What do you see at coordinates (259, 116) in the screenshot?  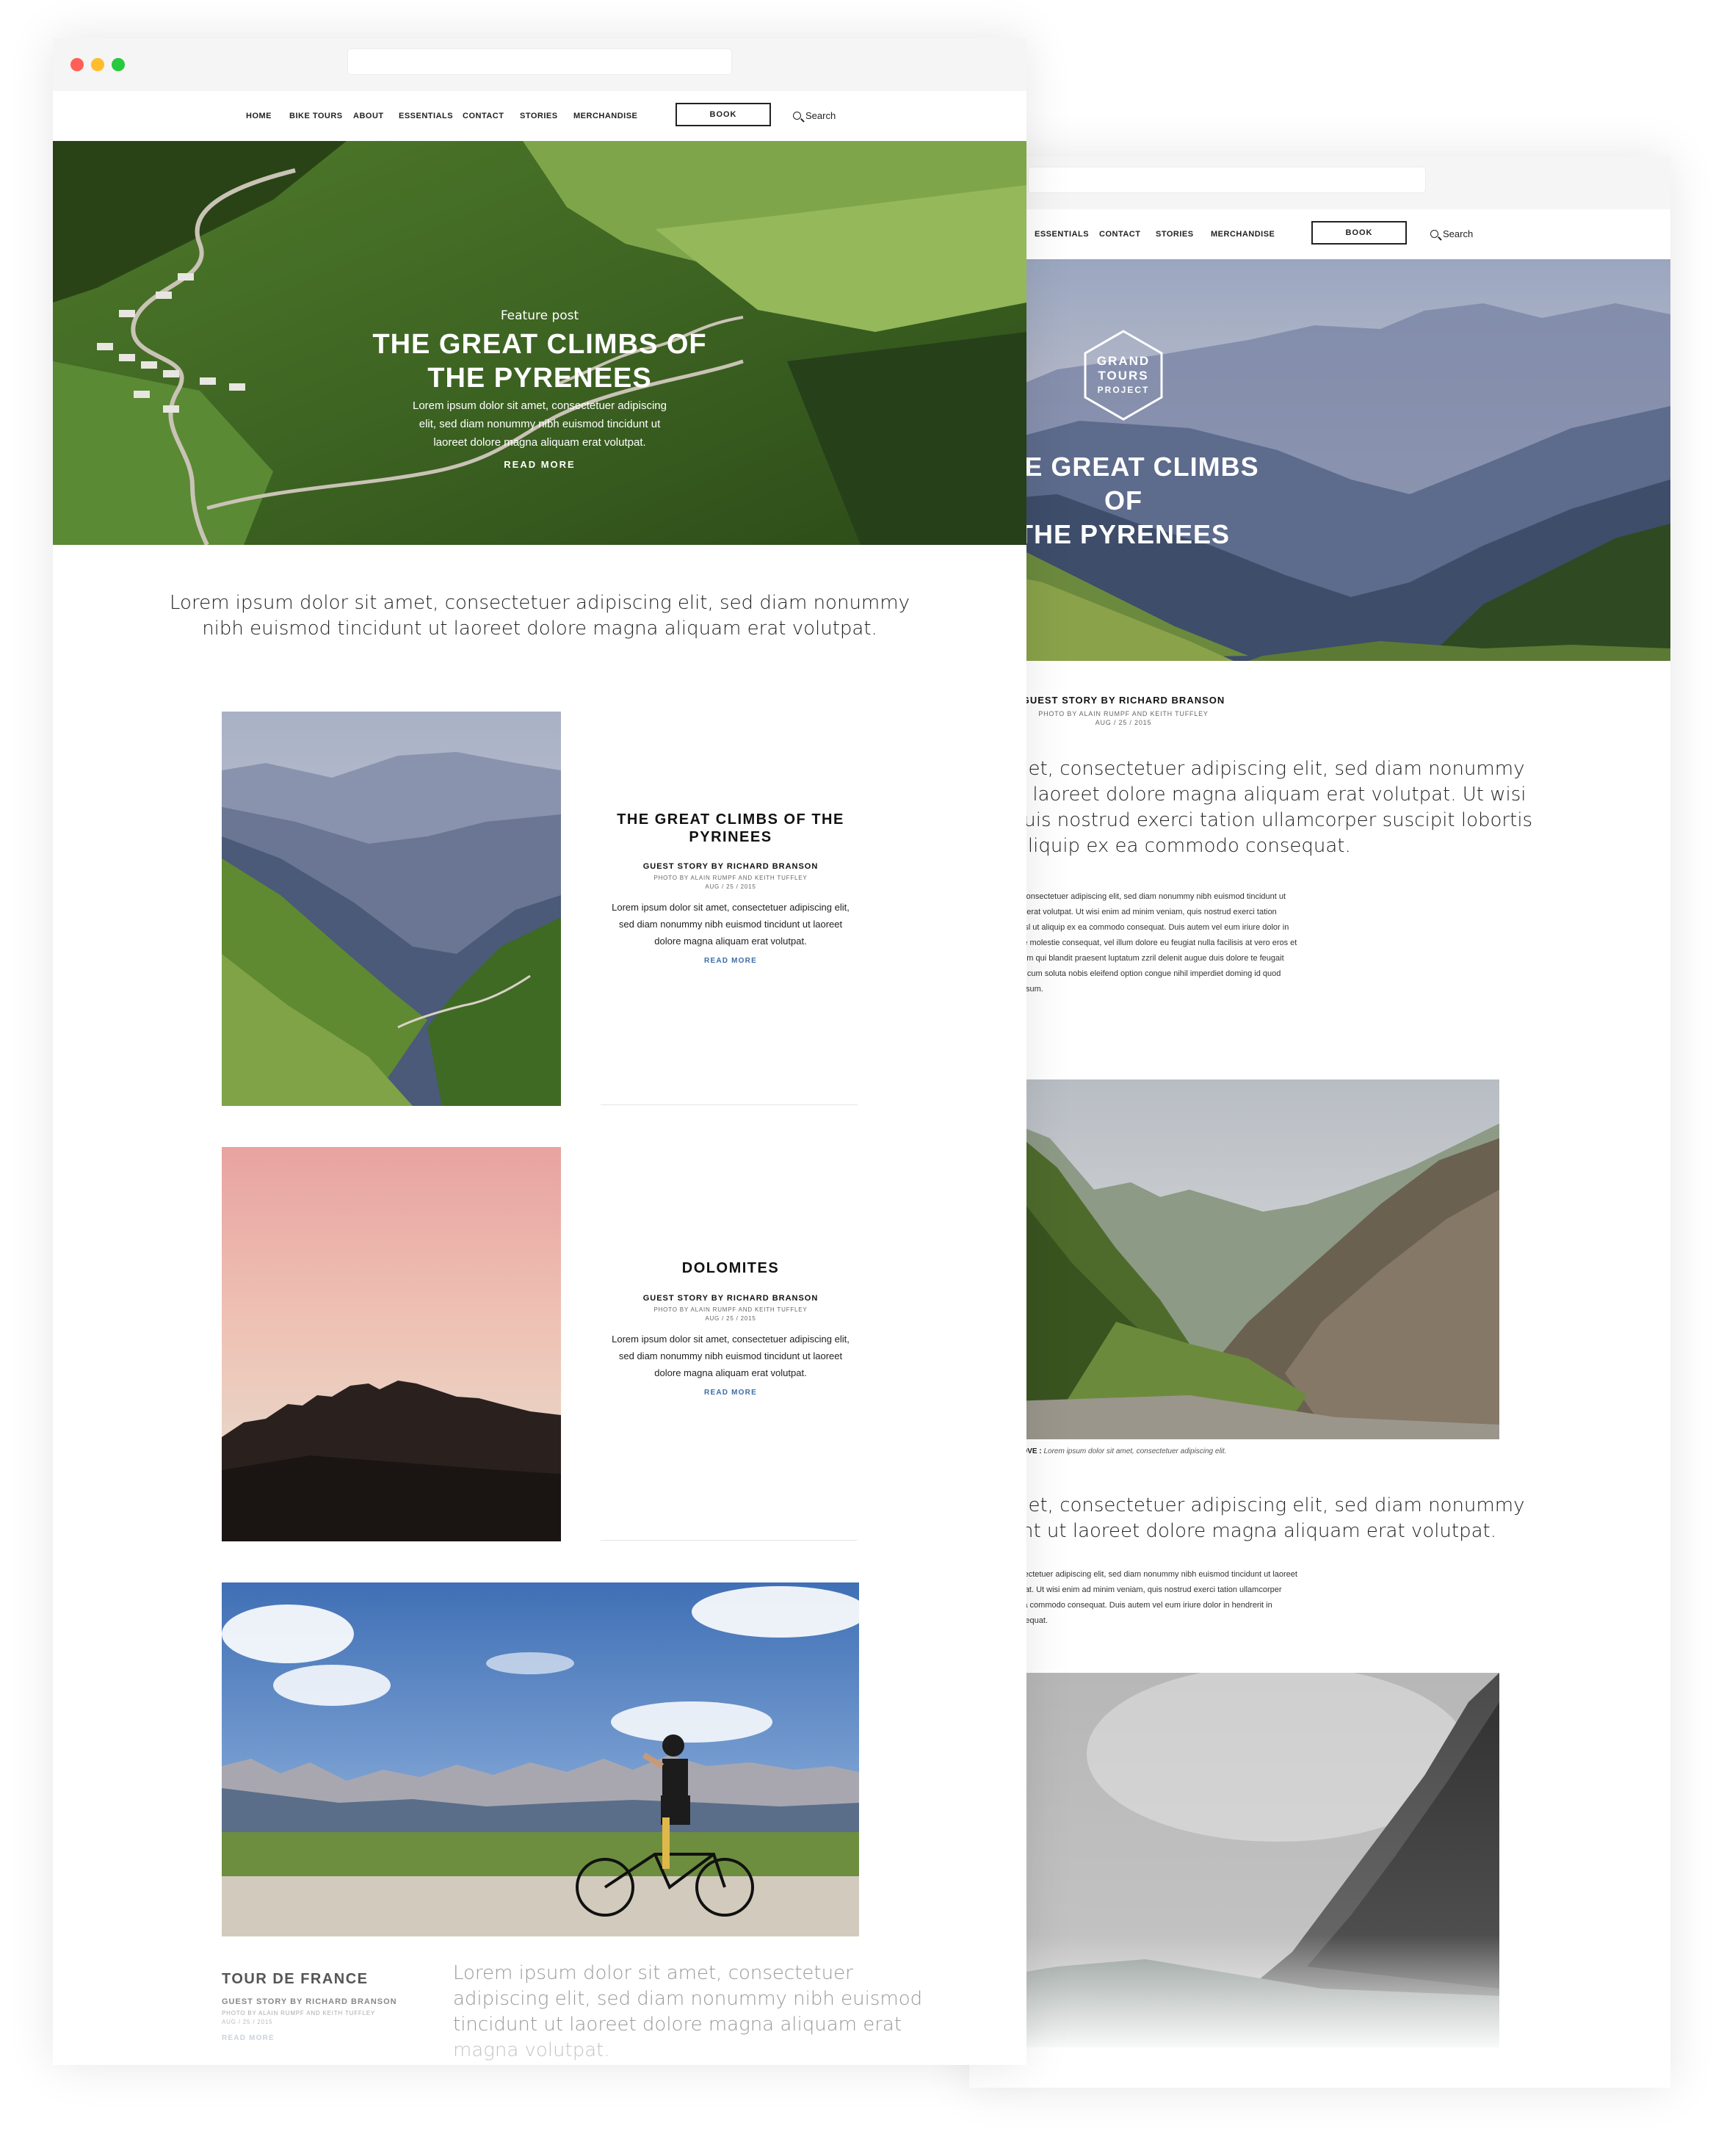 I see `nav-item-home: HOME` at bounding box center [259, 116].